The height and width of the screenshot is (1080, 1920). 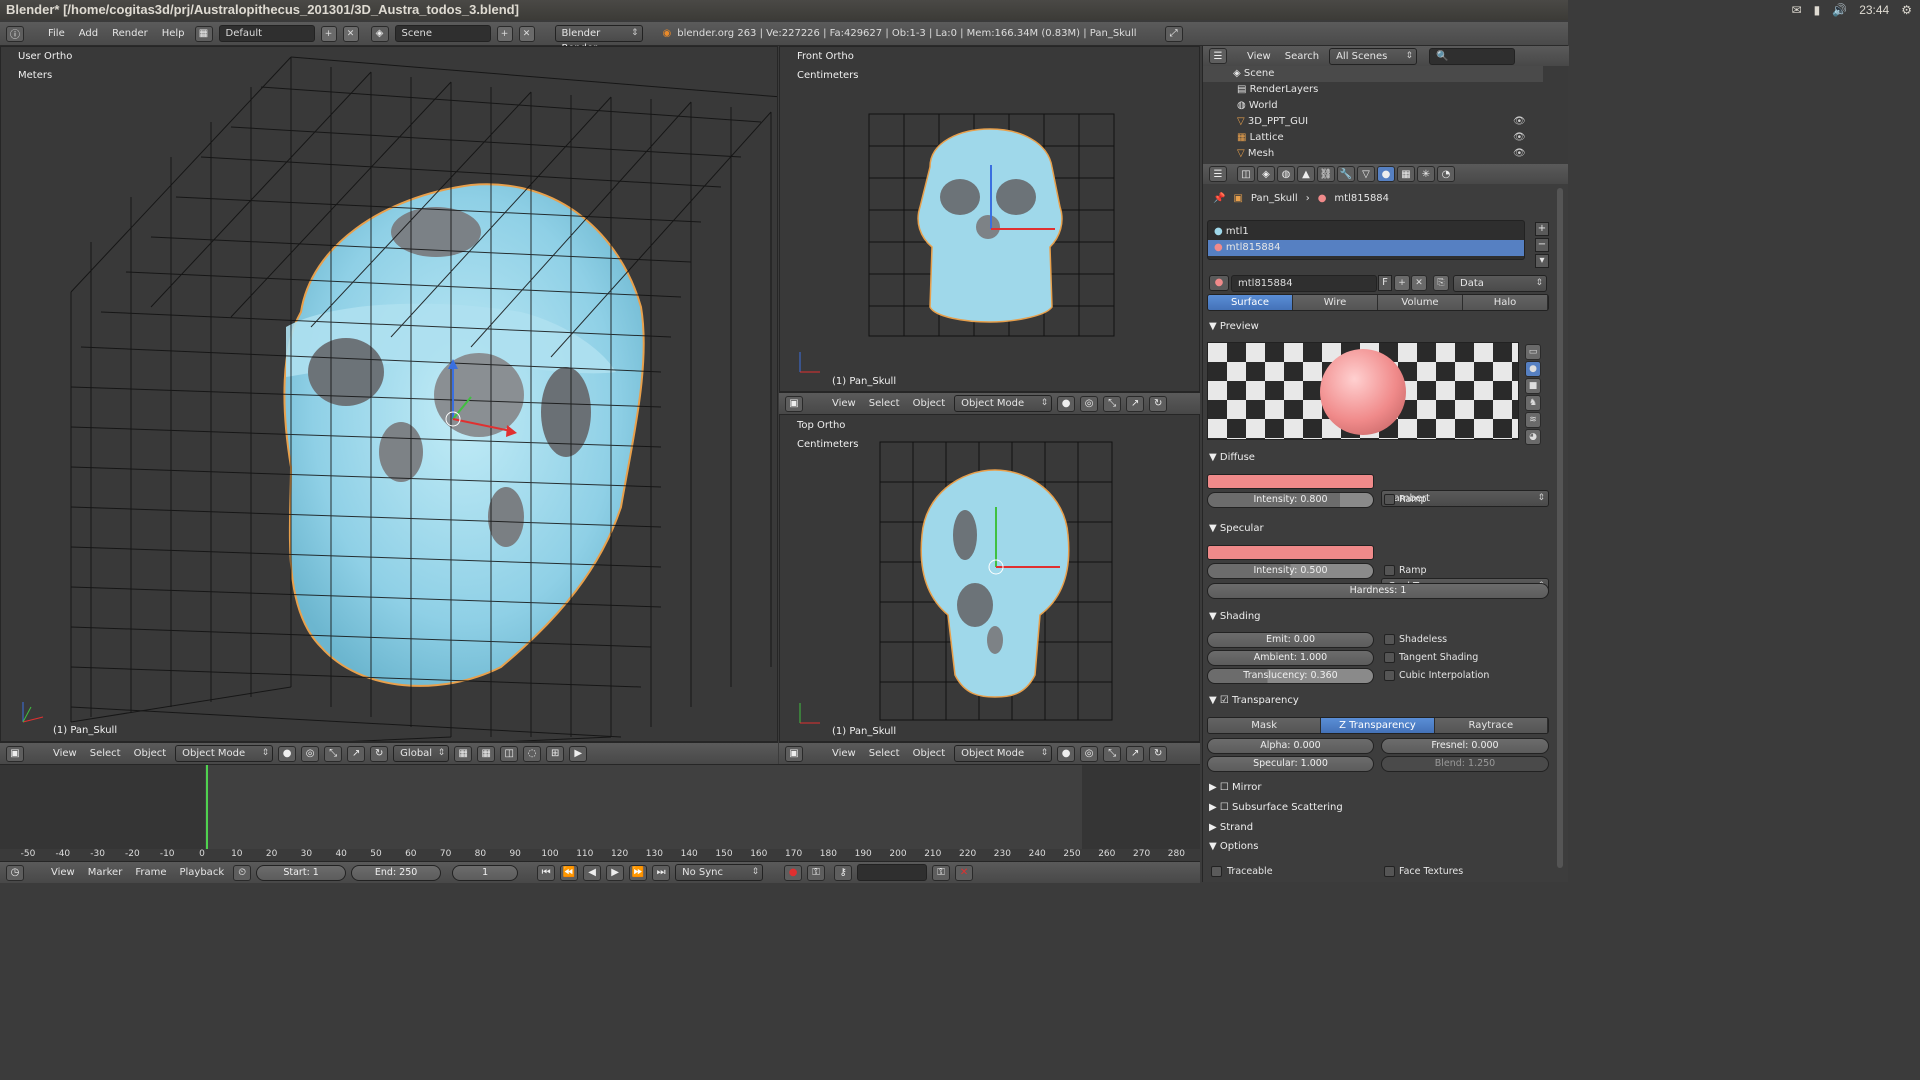 I want to click on preview-range-icon: ⏲, so click(x=242, y=872).